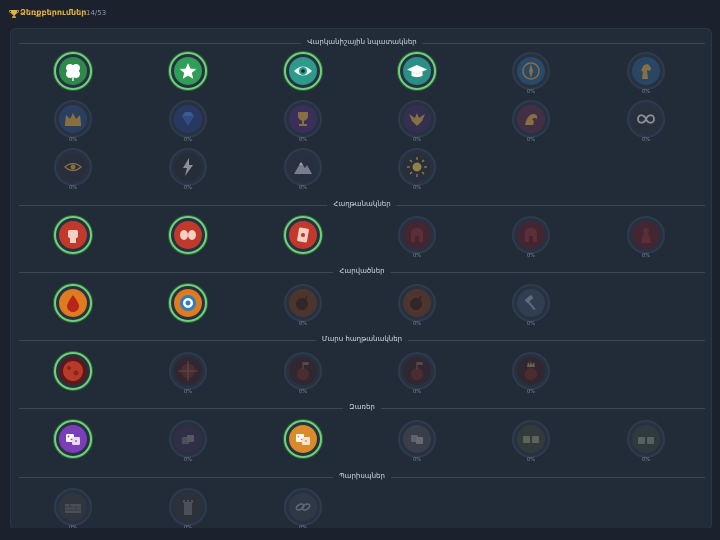 The width and height of the screenshot is (720, 540). I want to click on section-title: Հաղթանակներ, so click(362, 204).